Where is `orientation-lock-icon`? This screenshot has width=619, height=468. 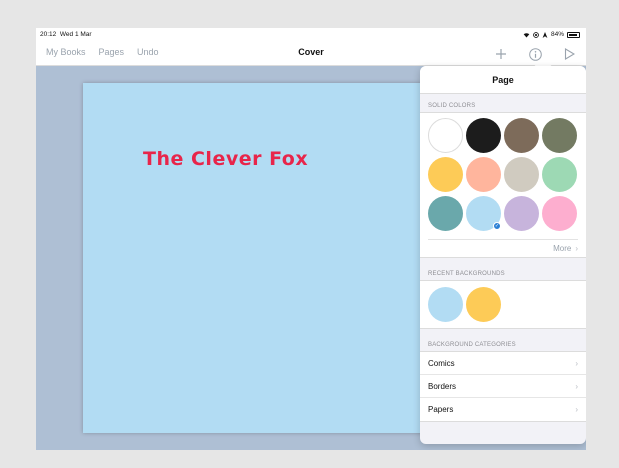 orientation-lock-icon is located at coordinates (536, 34).